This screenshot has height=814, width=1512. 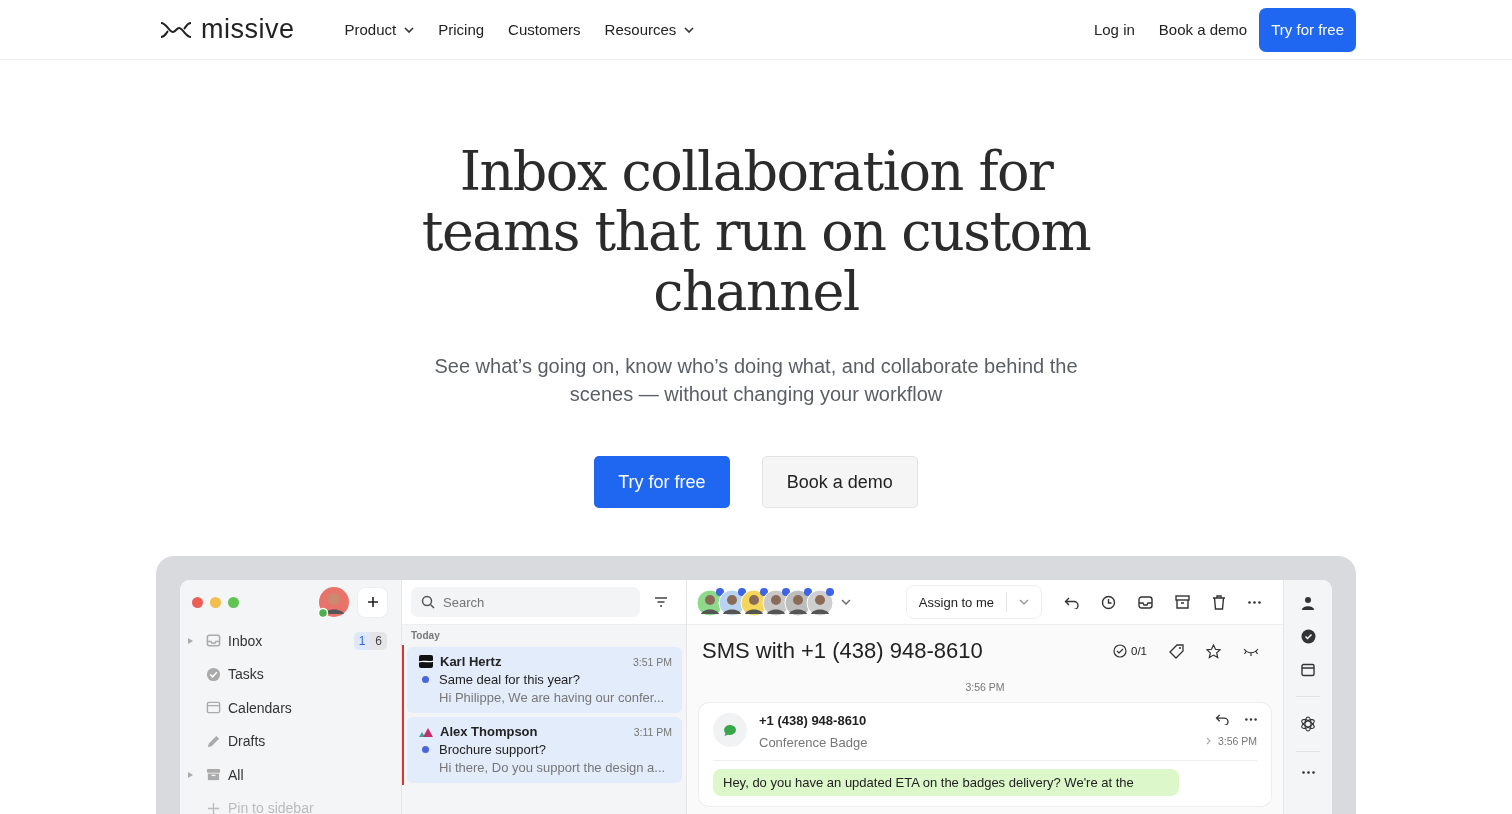 I want to click on close-window-button, so click(x=197, y=602).